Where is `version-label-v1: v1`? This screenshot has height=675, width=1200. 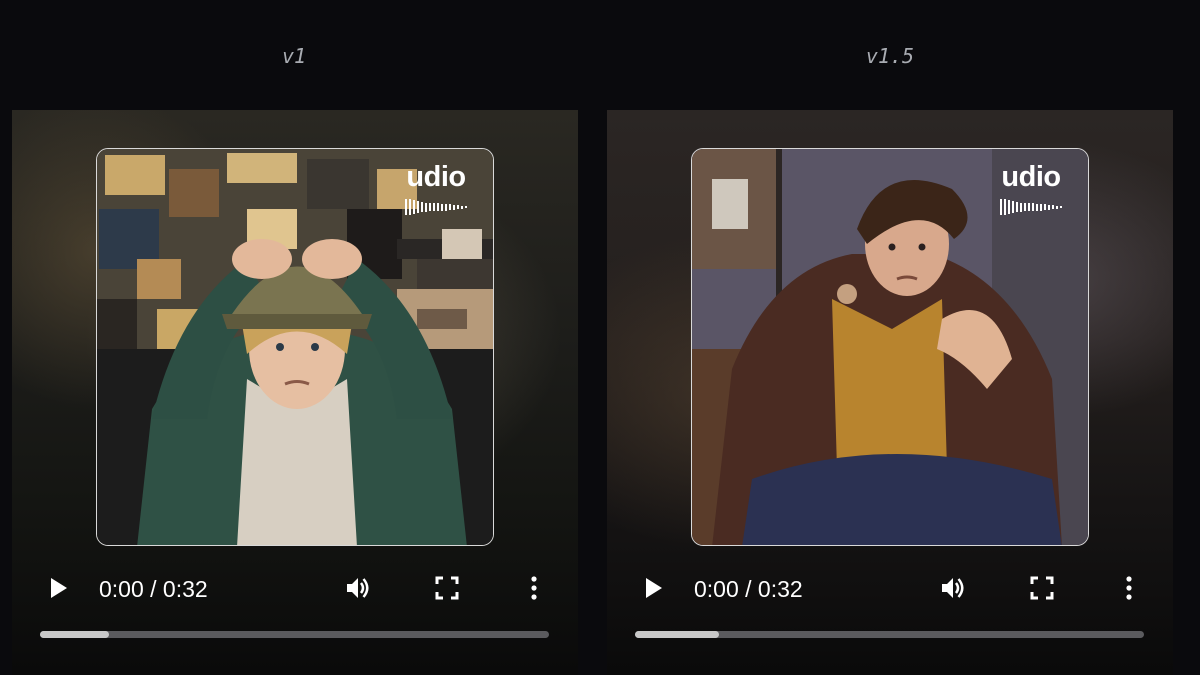
version-label-v1: v1 is located at coordinates (294, 56).